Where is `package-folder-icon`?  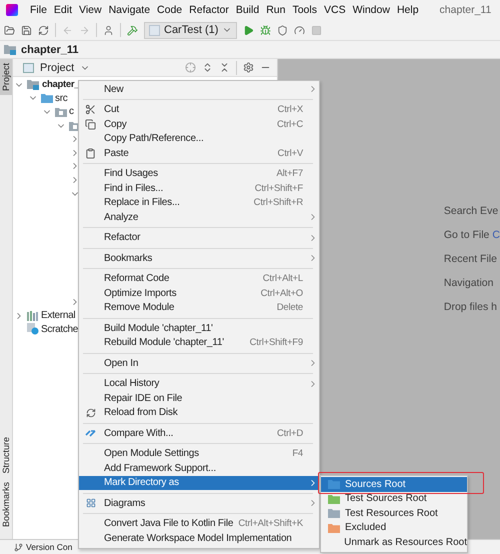 package-folder-icon is located at coordinates (61, 111).